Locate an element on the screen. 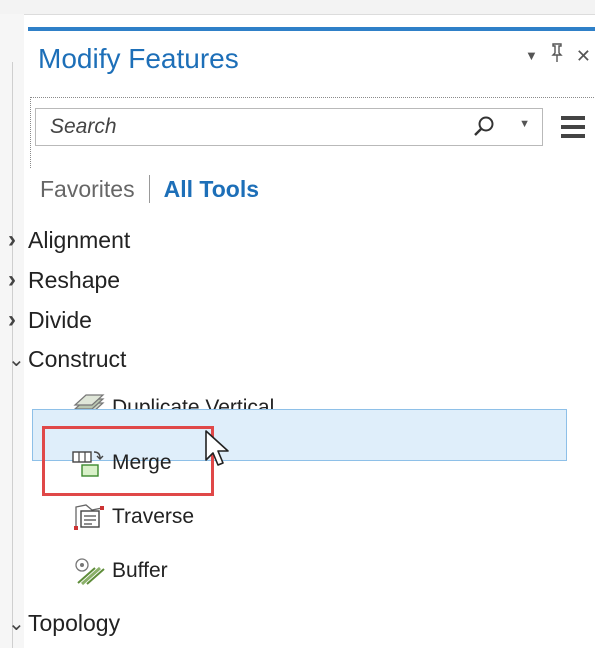 The width and height of the screenshot is (595, 652). tool-label: Buffer is located at coordinates (140, 570).